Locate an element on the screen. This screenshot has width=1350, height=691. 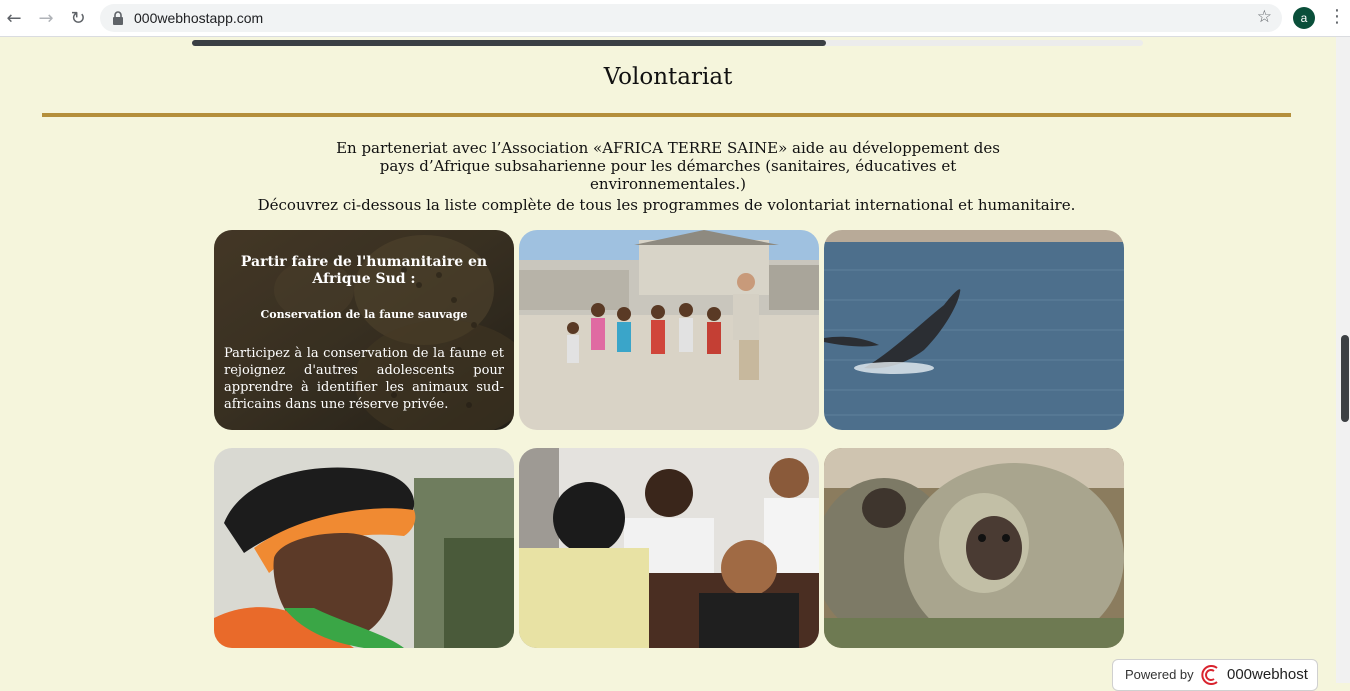
reading-progress-bar is located at coordinates (667, 43).